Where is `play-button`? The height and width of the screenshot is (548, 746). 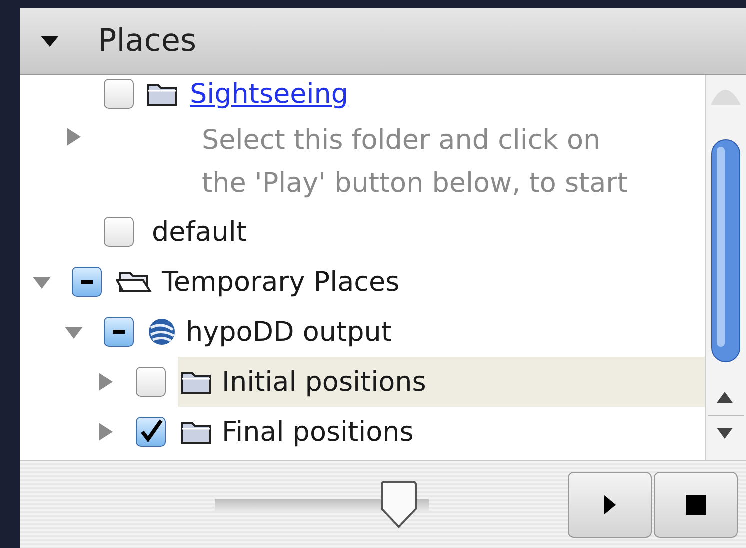
play-button is located at coordinates (610, 505).